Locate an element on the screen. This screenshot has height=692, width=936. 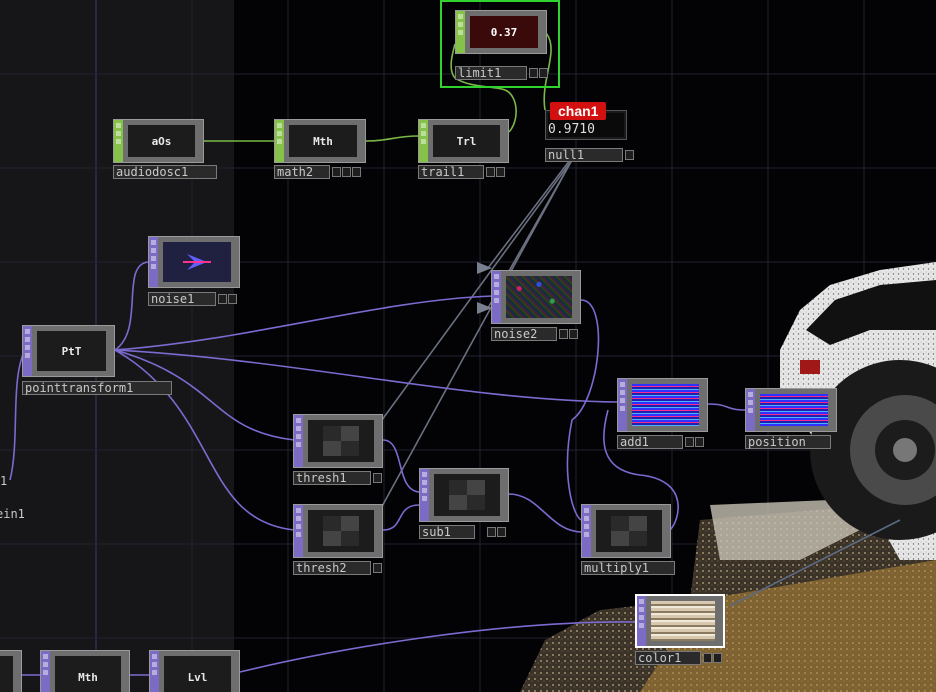
sub1-flag2 is located at coordinates (501, 532).